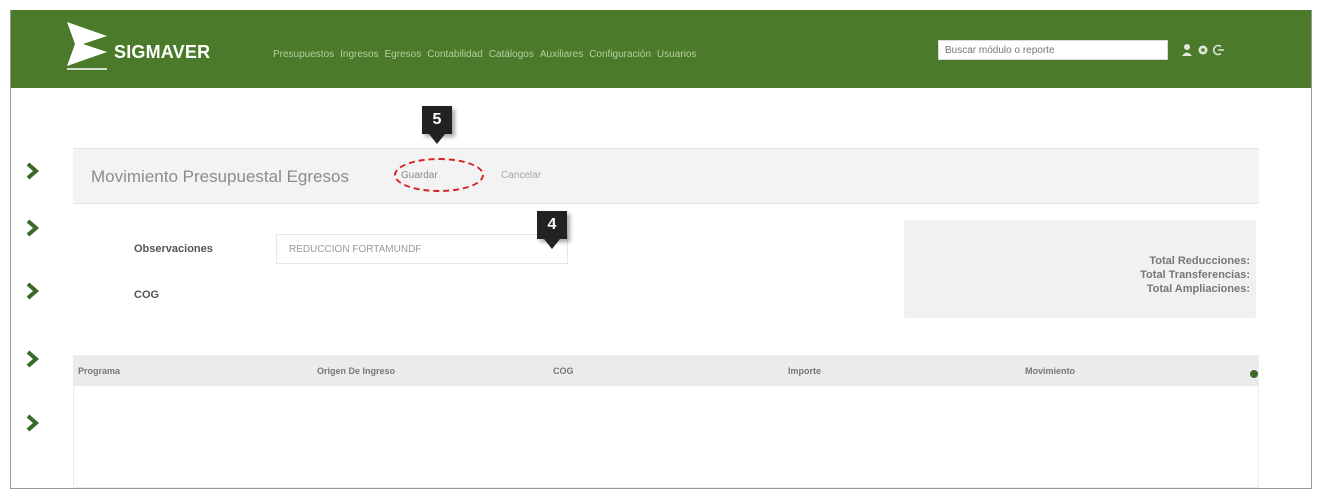 The width and height of the screenshot is (1324, 491). What do you see at coordinates (552, 225) in the screenshot?
I see `callout-badge-observaciones: 4` at bounding box center [552, 225].